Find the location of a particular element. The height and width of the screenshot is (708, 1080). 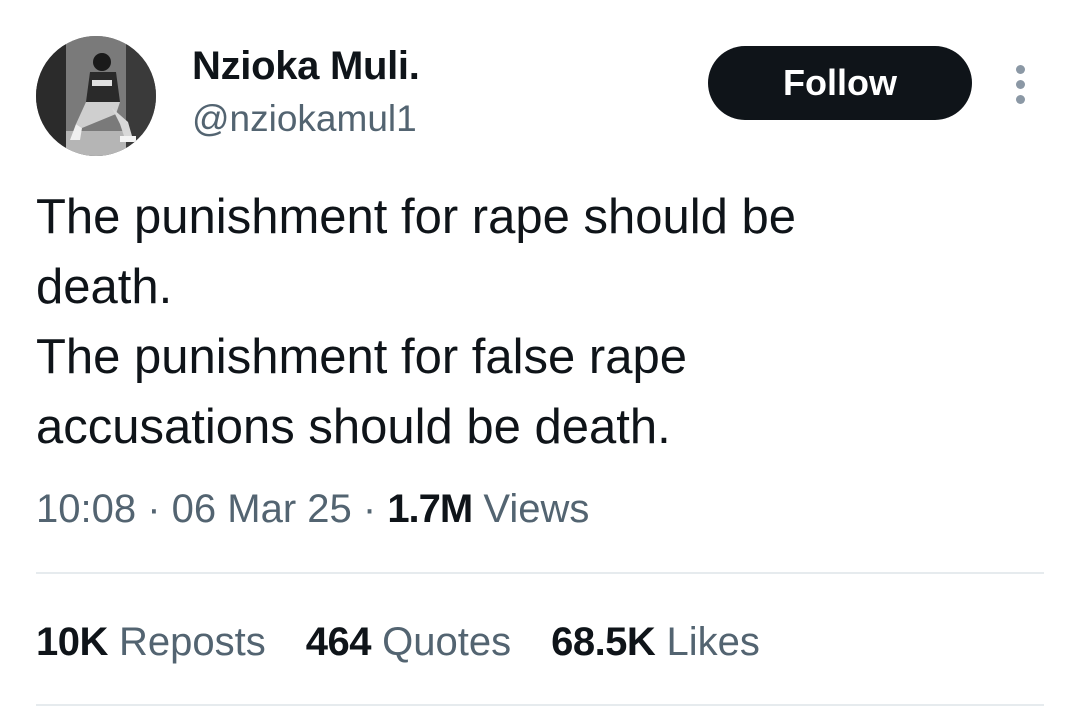

tweet-time: 10:08 is located at coordinates (86, 509).